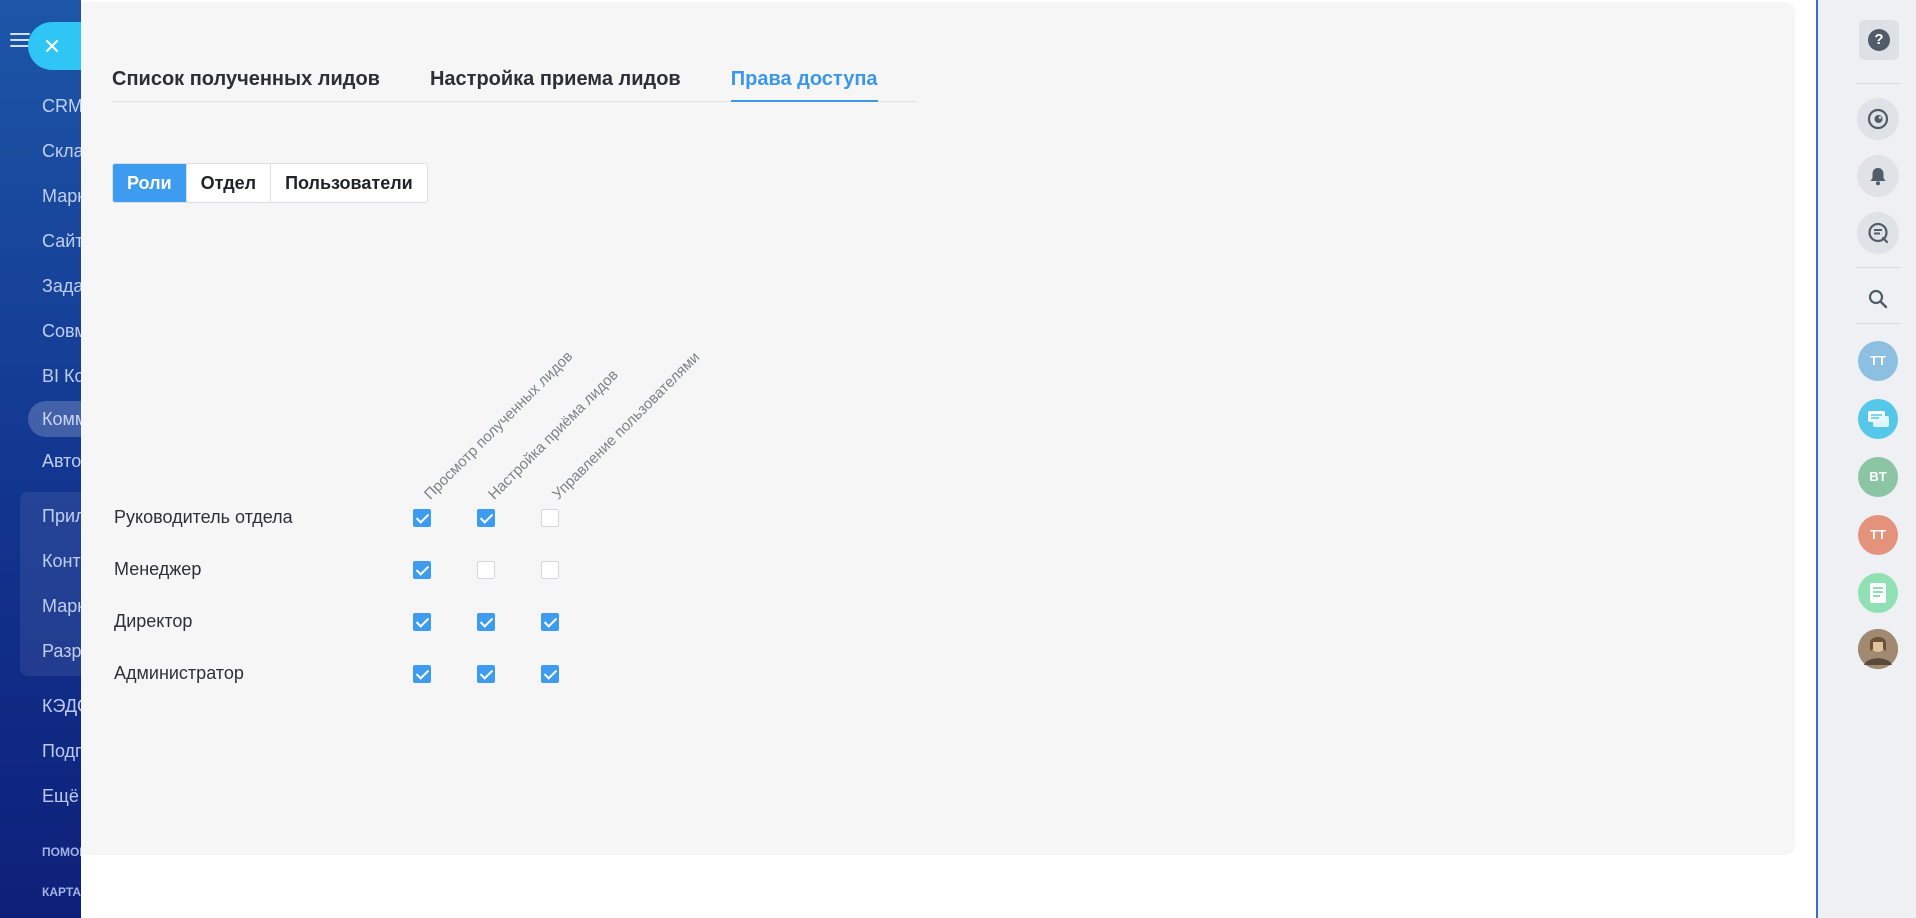 This screenshot has height=918, width=1916. I want to click on role-label: Директор, so click(153, 621).